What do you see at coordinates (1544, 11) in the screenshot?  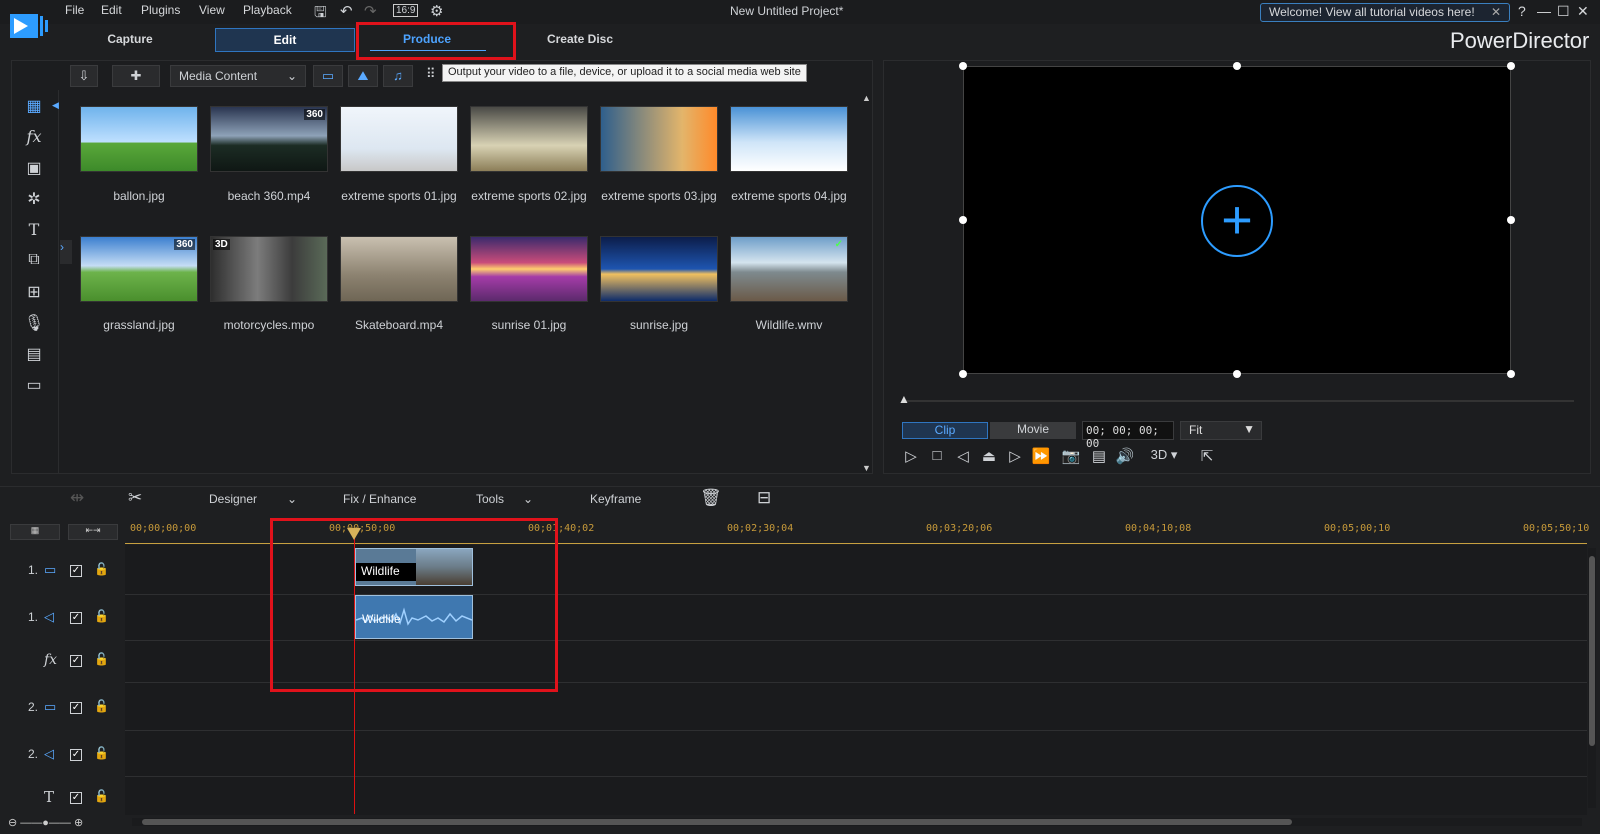 I see `minimize-icon: —` at bounding box center [1544, 11].